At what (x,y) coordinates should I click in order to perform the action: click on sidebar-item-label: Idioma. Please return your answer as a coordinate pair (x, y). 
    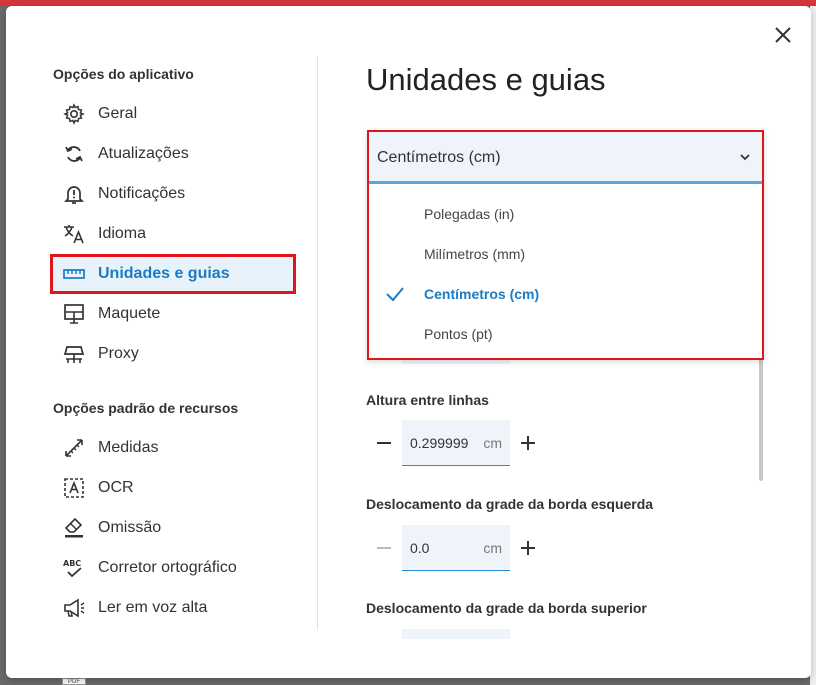
    Looking at the image, I should click on (122, 233).